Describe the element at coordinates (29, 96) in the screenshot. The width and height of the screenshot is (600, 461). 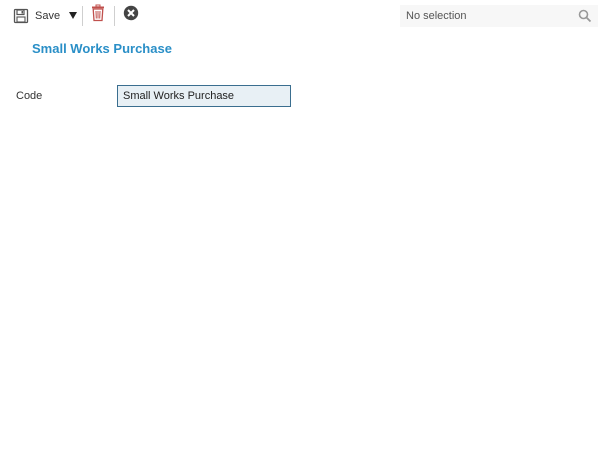
I see `code-label: Code` at that location.